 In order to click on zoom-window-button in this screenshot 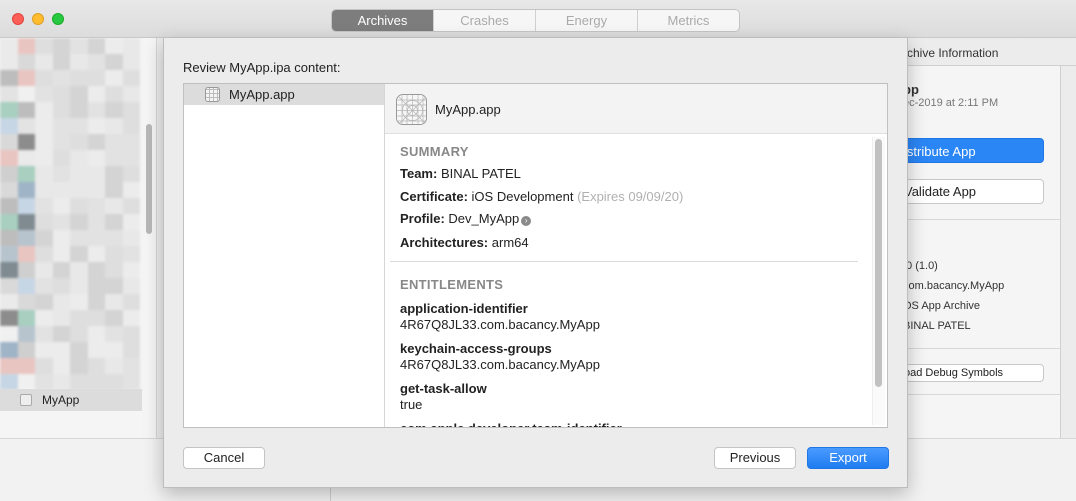, I will do `click(58, 19)`.